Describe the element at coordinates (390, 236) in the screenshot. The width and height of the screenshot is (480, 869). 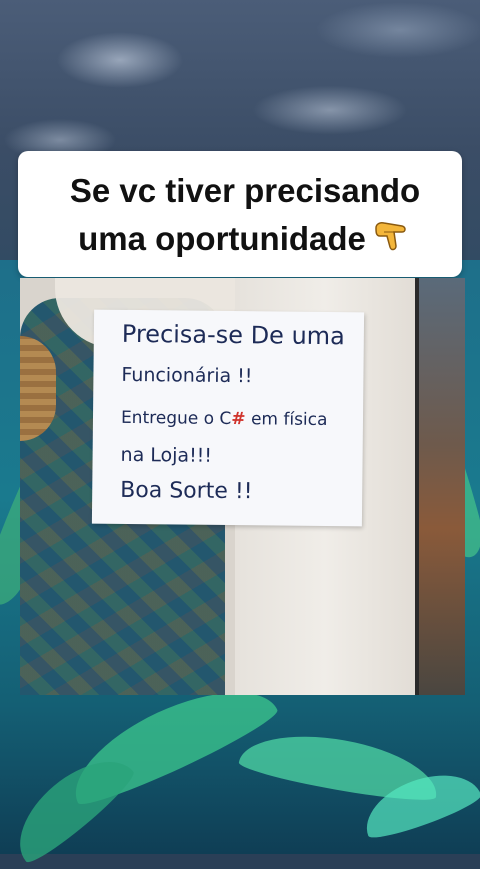
I see `pointing-down-hand-icon` at that location.